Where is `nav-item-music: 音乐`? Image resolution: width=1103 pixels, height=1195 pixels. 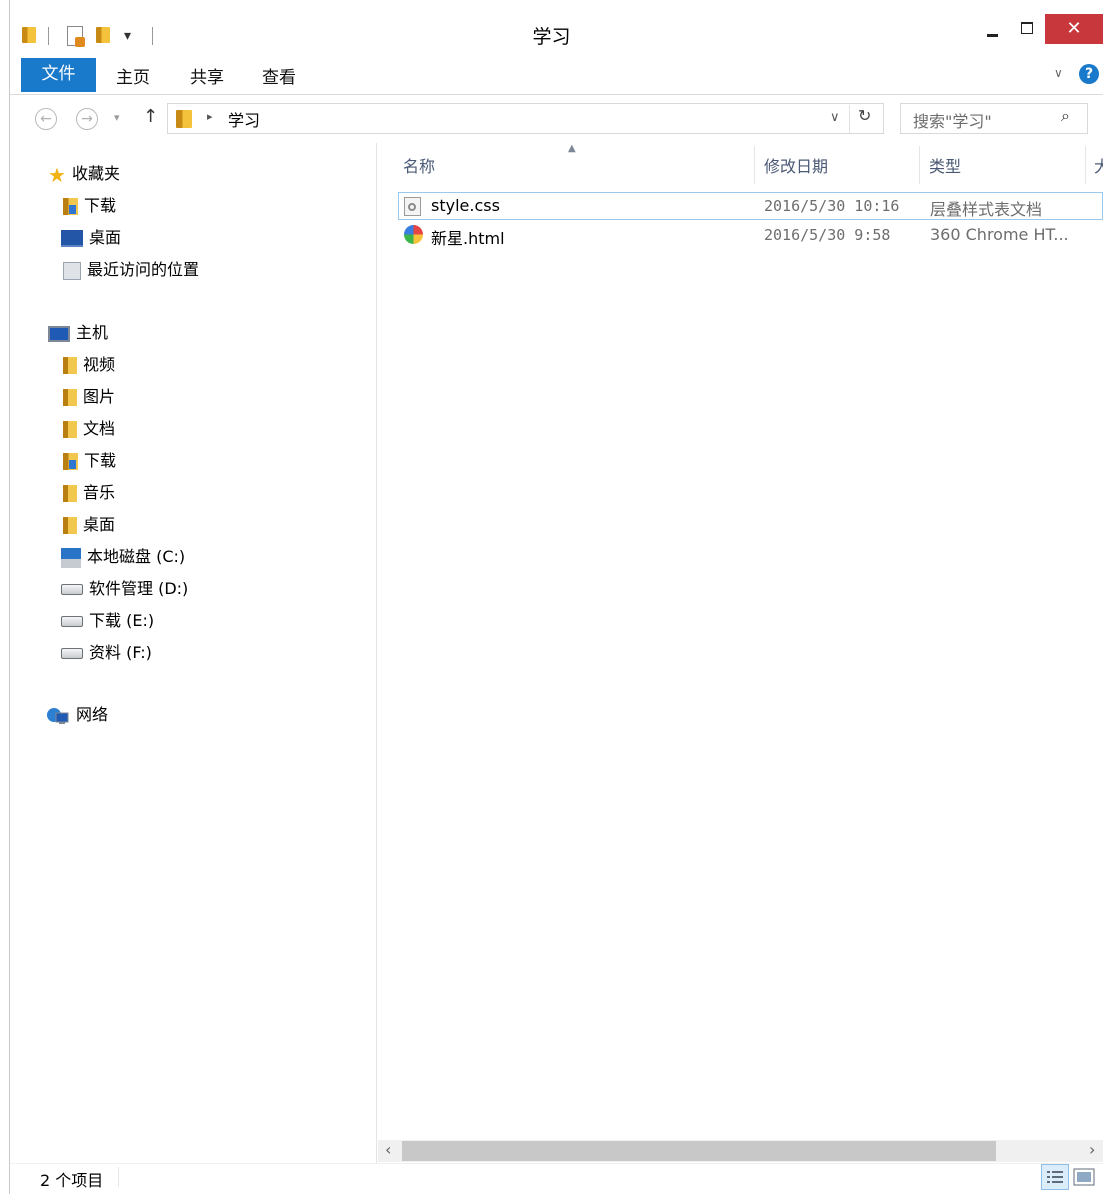 nav-item-music: 音乐 is located at coordinates (89, 493).